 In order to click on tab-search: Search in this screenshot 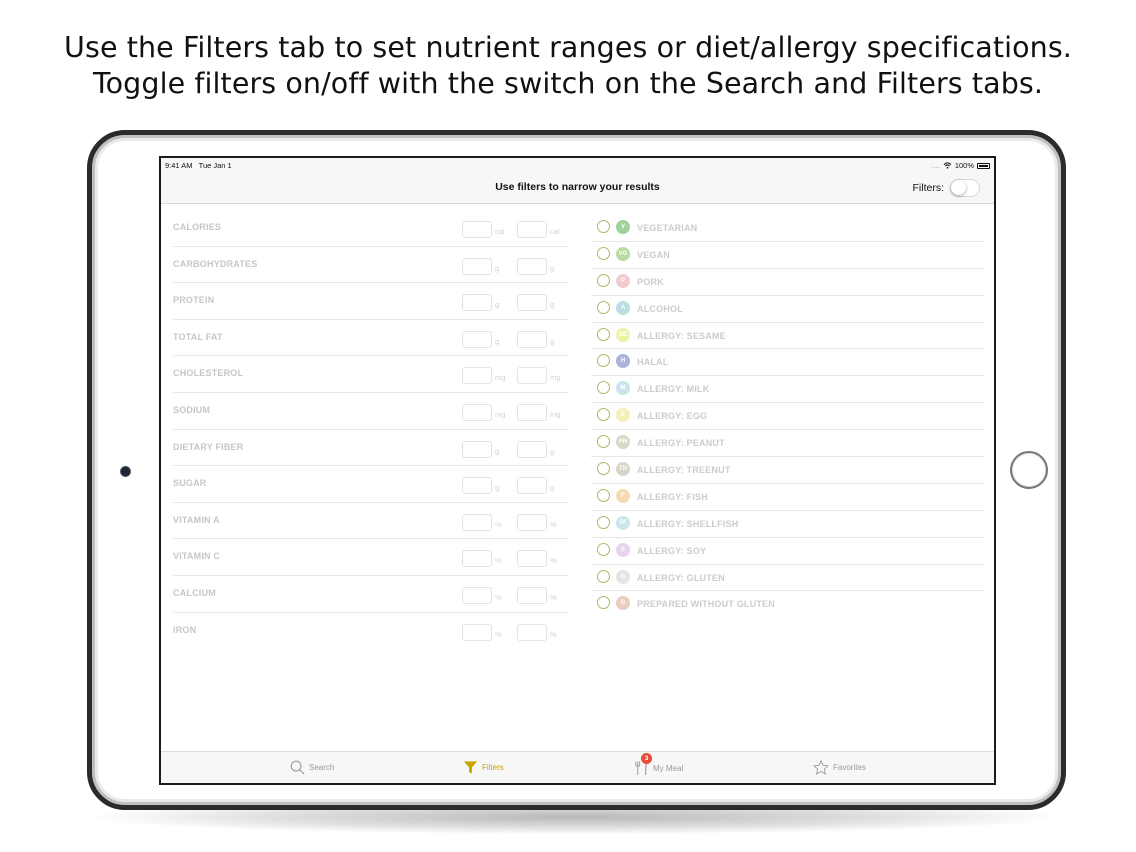, I will do `click(312, 767)`.